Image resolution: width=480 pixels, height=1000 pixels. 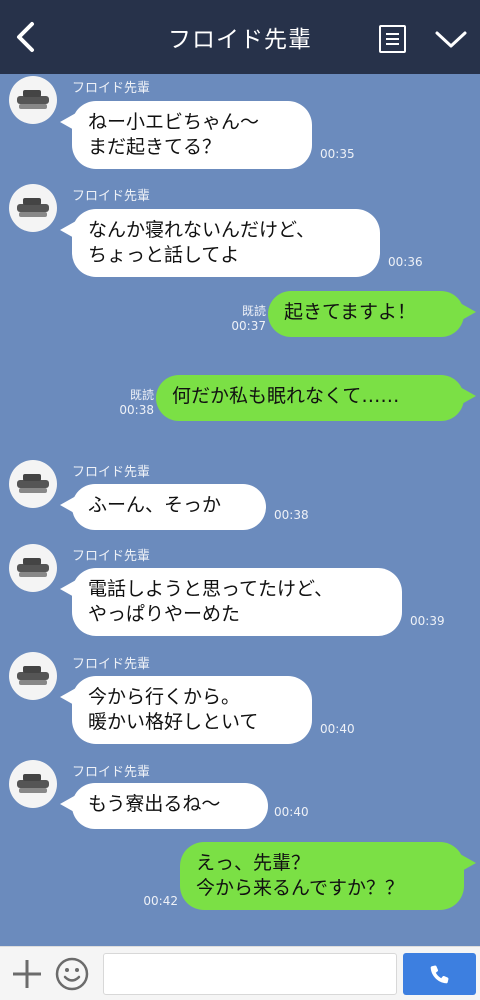 I want to click on message-bubble: もう寮出るね〜, so click(x=164, y=806).